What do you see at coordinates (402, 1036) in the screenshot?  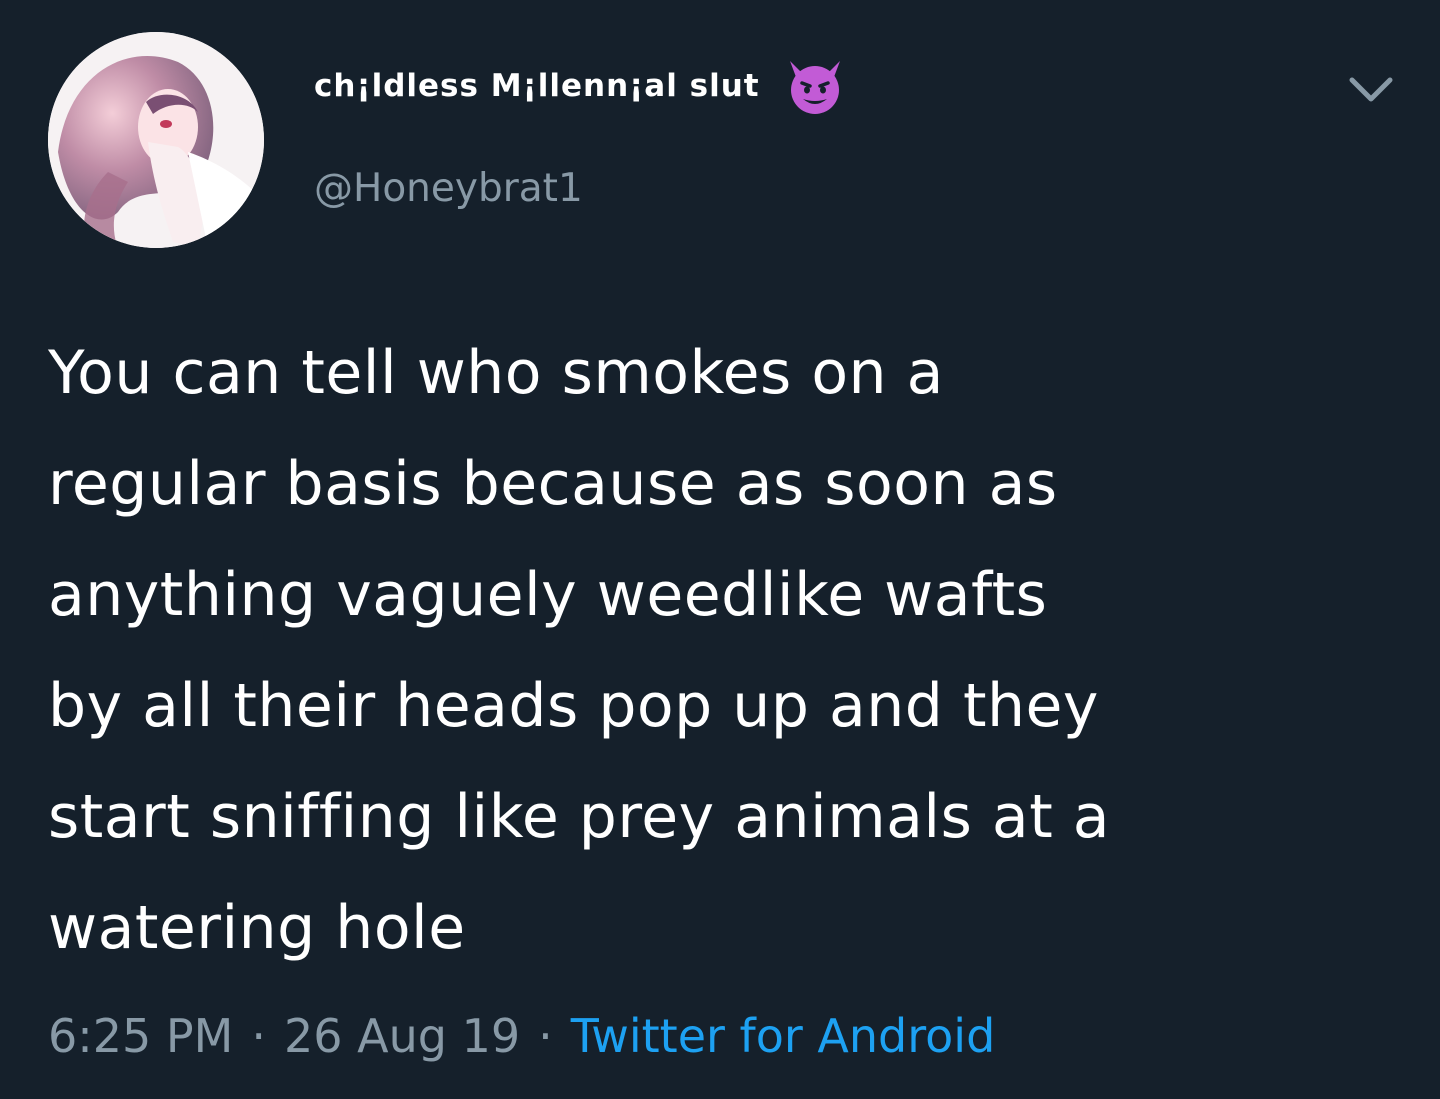 I see `tweet-date: 26 Aug 19` at bounding box center [402, 1036].